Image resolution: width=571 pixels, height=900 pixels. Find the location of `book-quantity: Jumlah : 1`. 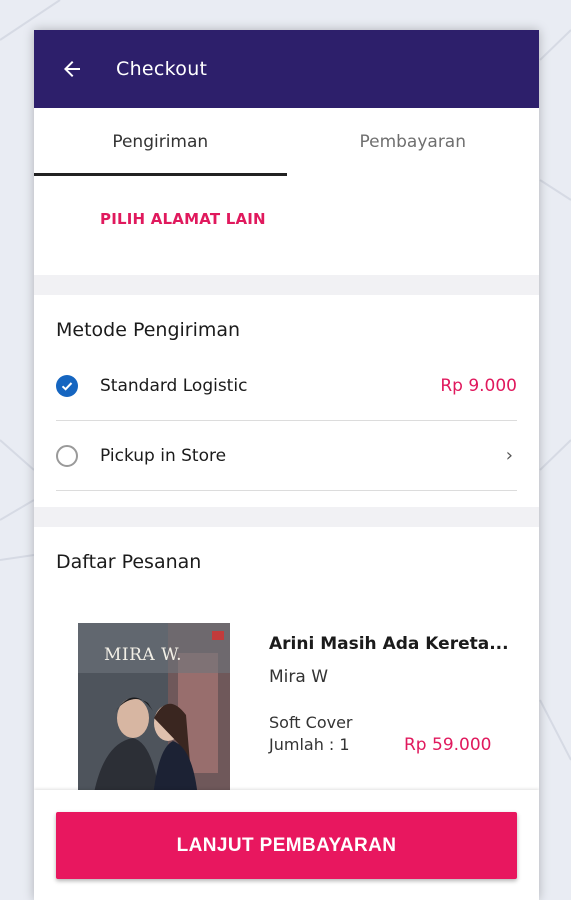

book-quantity: Jumlah : 1 is located at coordinates (309, 744).